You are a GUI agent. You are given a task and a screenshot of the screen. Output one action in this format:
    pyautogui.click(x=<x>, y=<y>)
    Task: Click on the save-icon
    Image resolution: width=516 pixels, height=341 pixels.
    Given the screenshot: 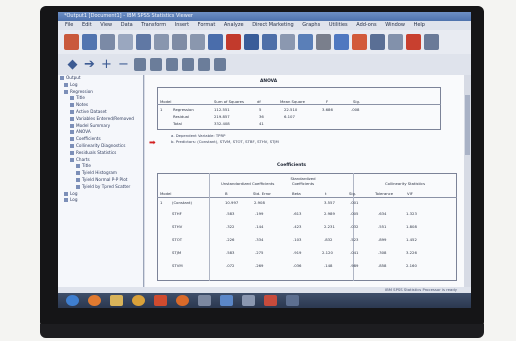 What is the action you would take?
    pyautogui.click(x=89, y=42)
    